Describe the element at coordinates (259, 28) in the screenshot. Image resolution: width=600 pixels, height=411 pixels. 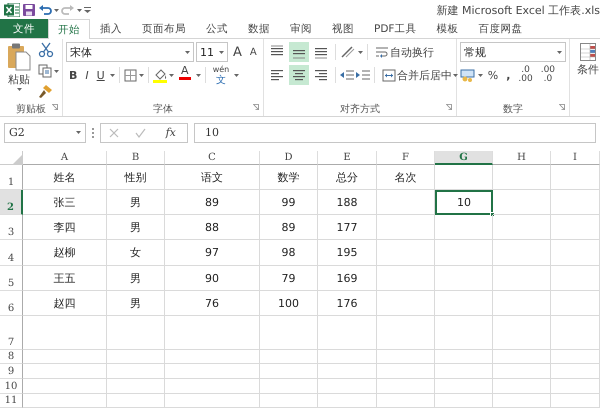
I see `ribbon-tab: 数据` at that location.